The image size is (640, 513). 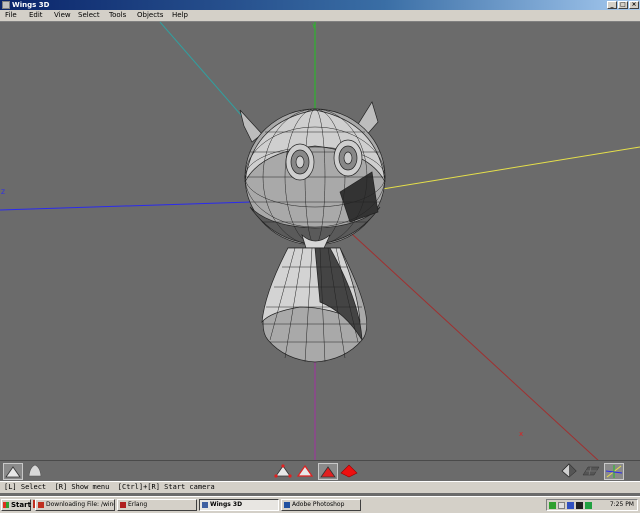 What do you see at coordinates (561, 505) in the screenshot?
I see `tray-volume-icon` at bounding box center [561, 505].